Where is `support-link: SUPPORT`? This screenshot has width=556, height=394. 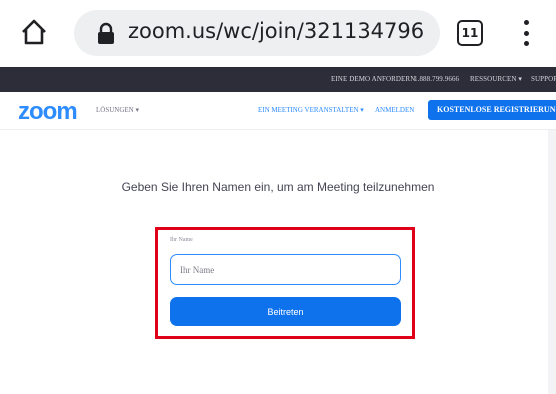
support-link: SUPPORT is located at coordinates (543, 79).